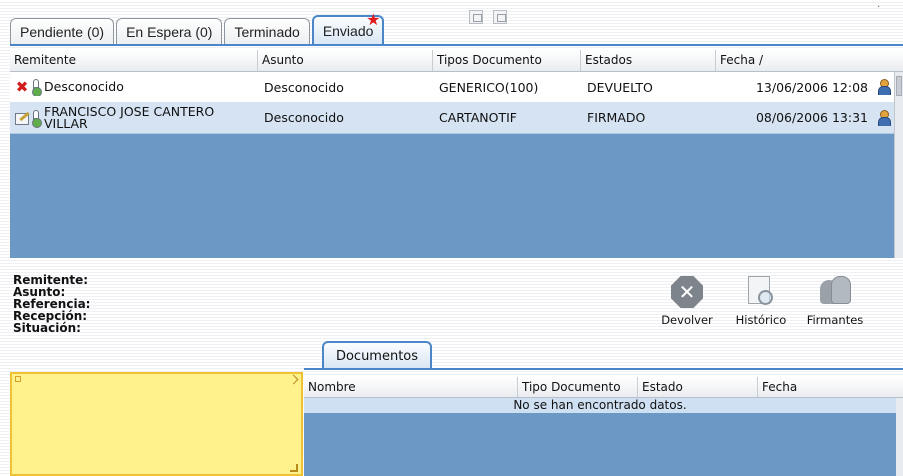  Describe the element at coordinates (456, 45) in the screenshot. I see `tab-underline` at that location.